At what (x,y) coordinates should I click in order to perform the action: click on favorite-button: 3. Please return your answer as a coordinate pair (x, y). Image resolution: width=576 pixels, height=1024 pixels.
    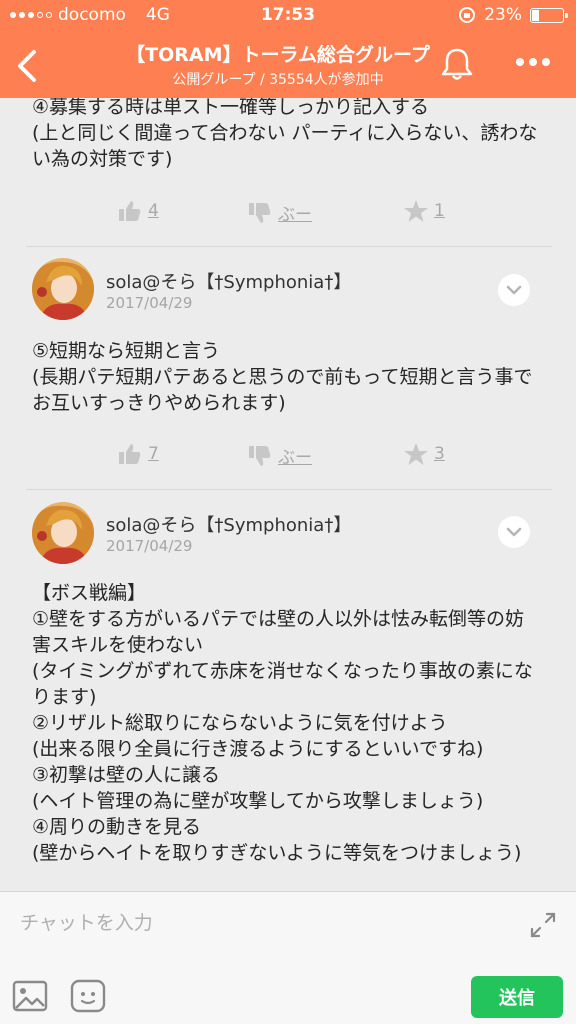
    Looking at the image, I should click on (424, 454).